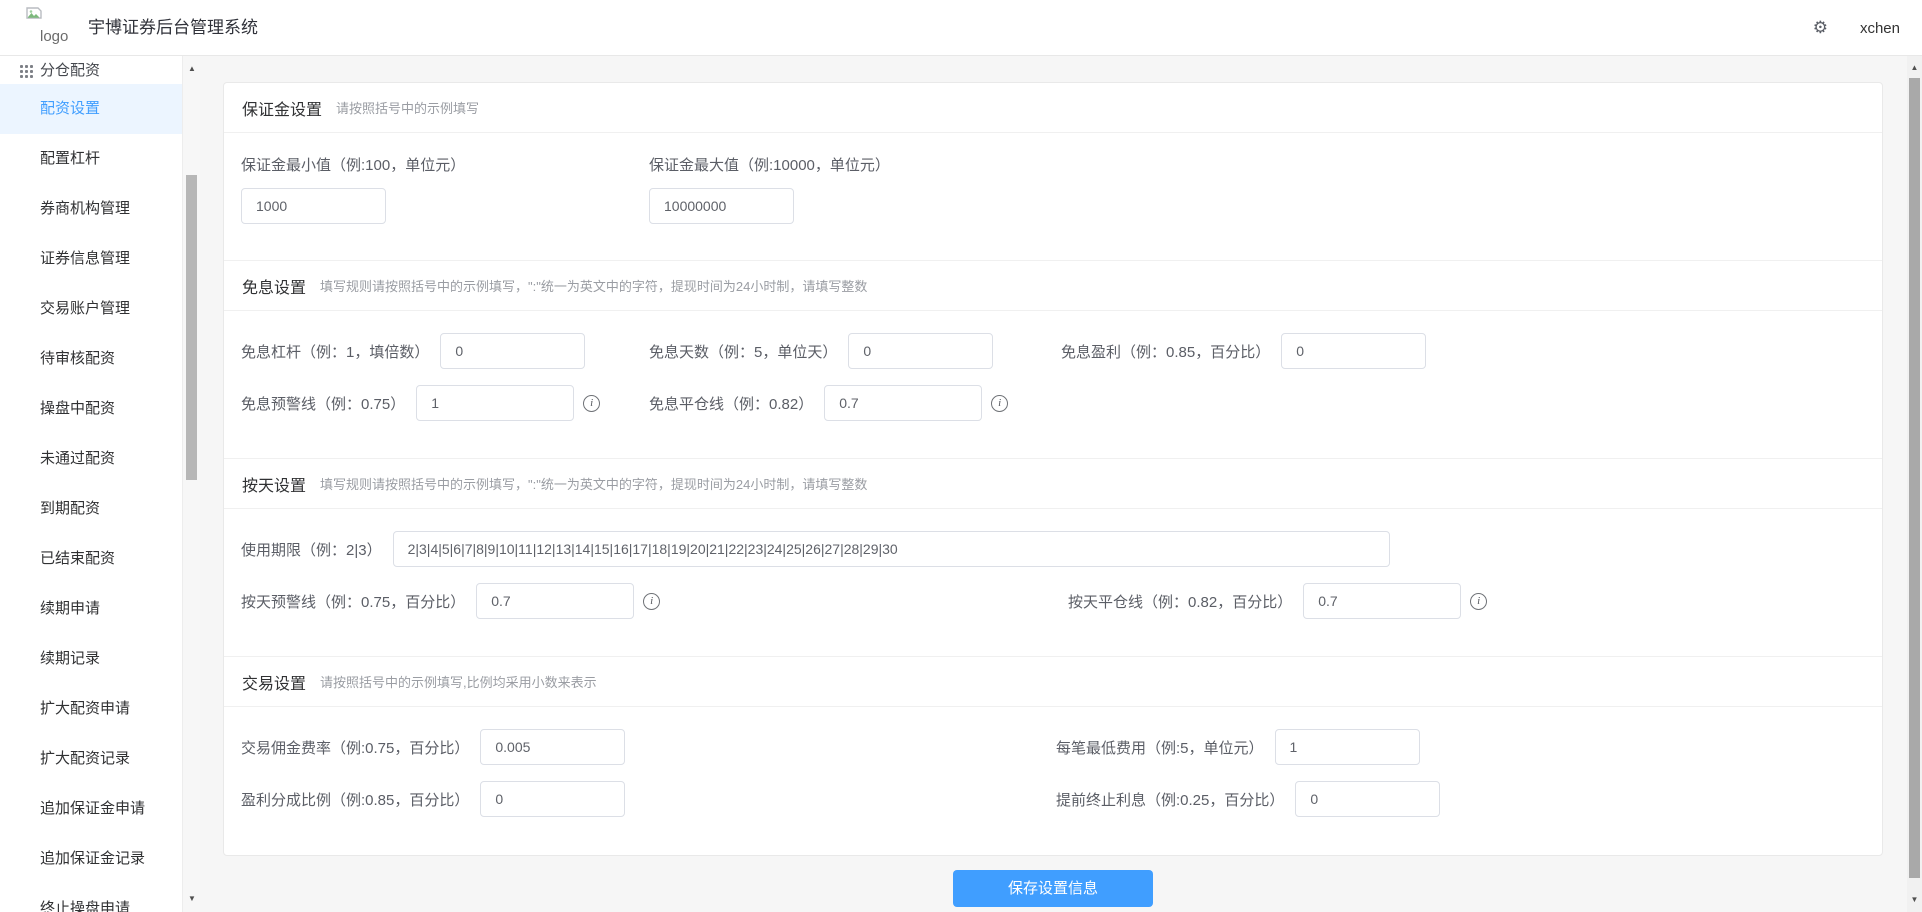  I want to click on early-interest-input, so click(1368, 799).